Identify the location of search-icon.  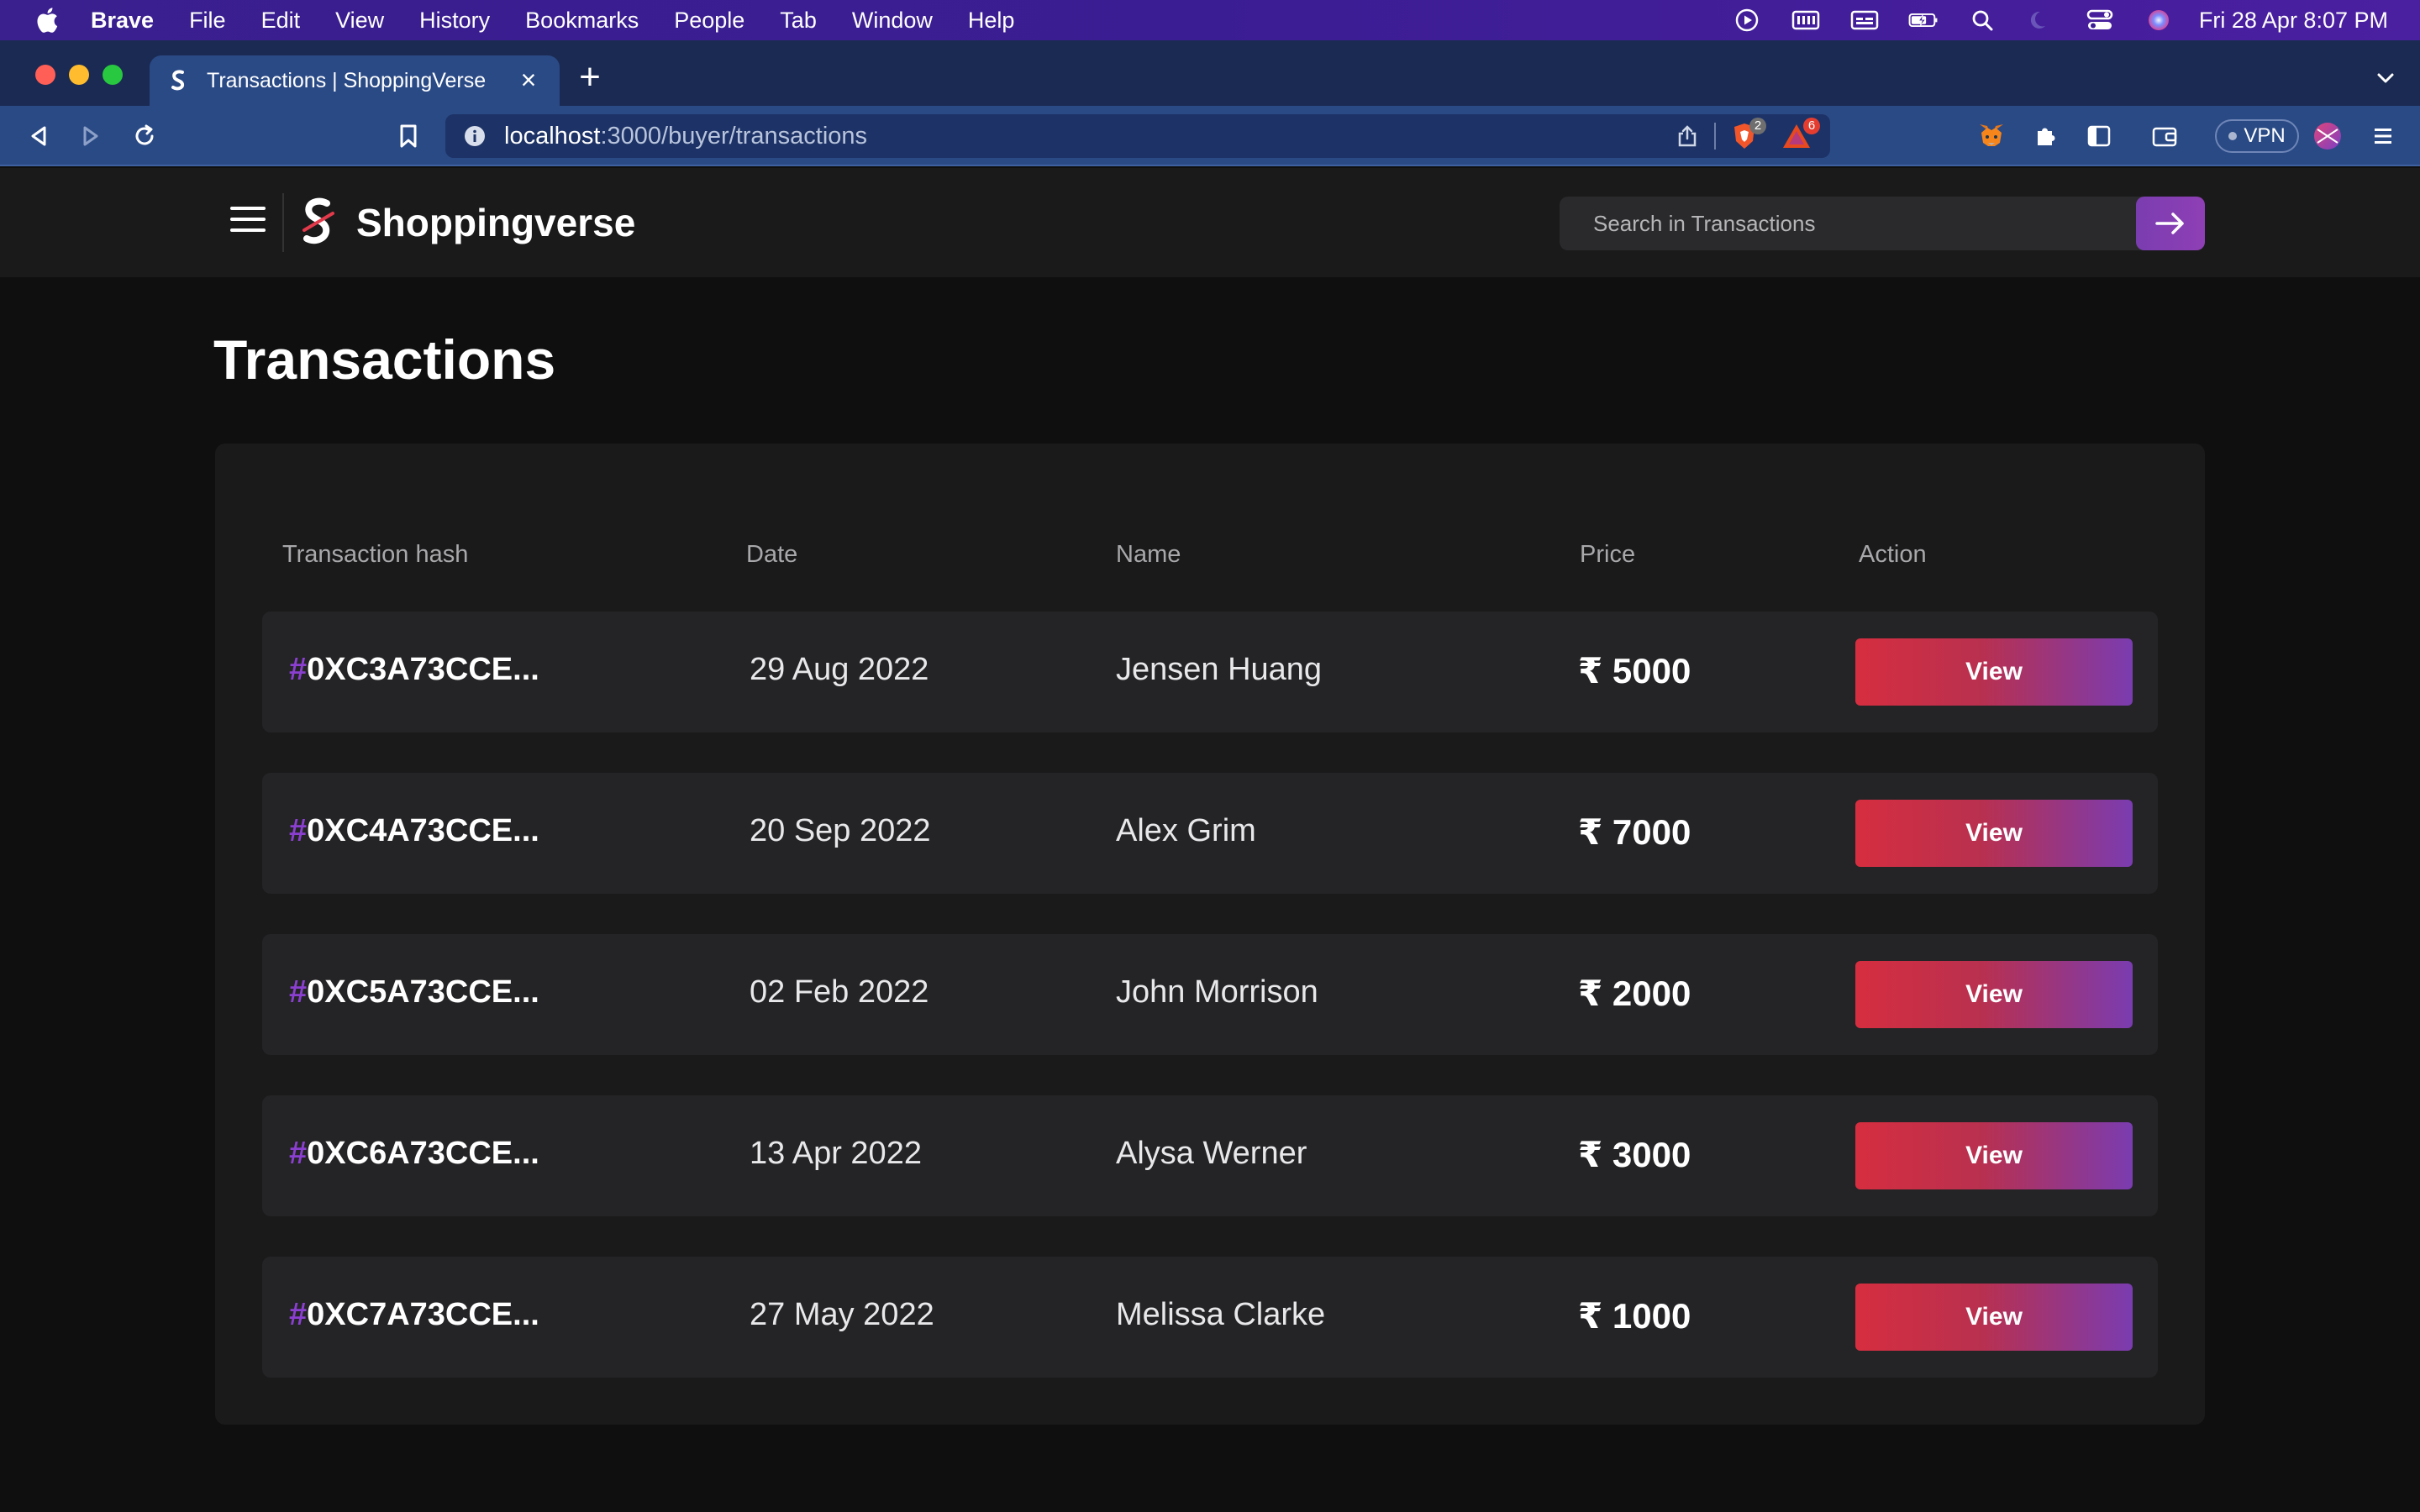
(1982, 20).